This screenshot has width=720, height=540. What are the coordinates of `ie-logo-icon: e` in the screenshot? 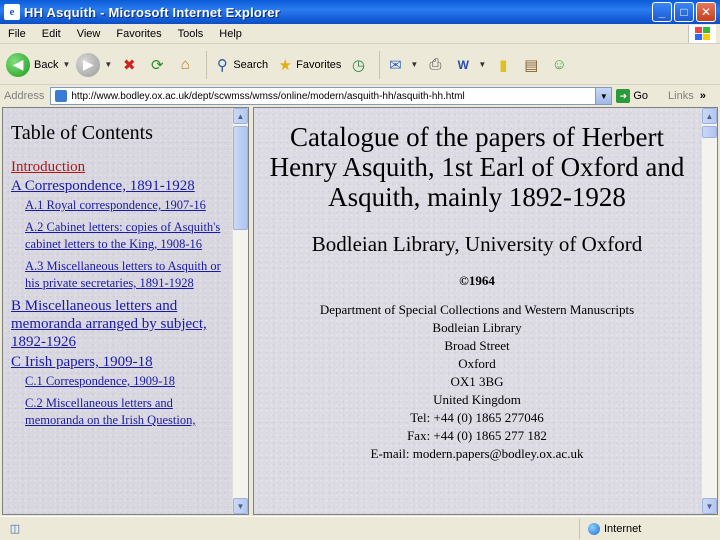 It's located at (12, 12).